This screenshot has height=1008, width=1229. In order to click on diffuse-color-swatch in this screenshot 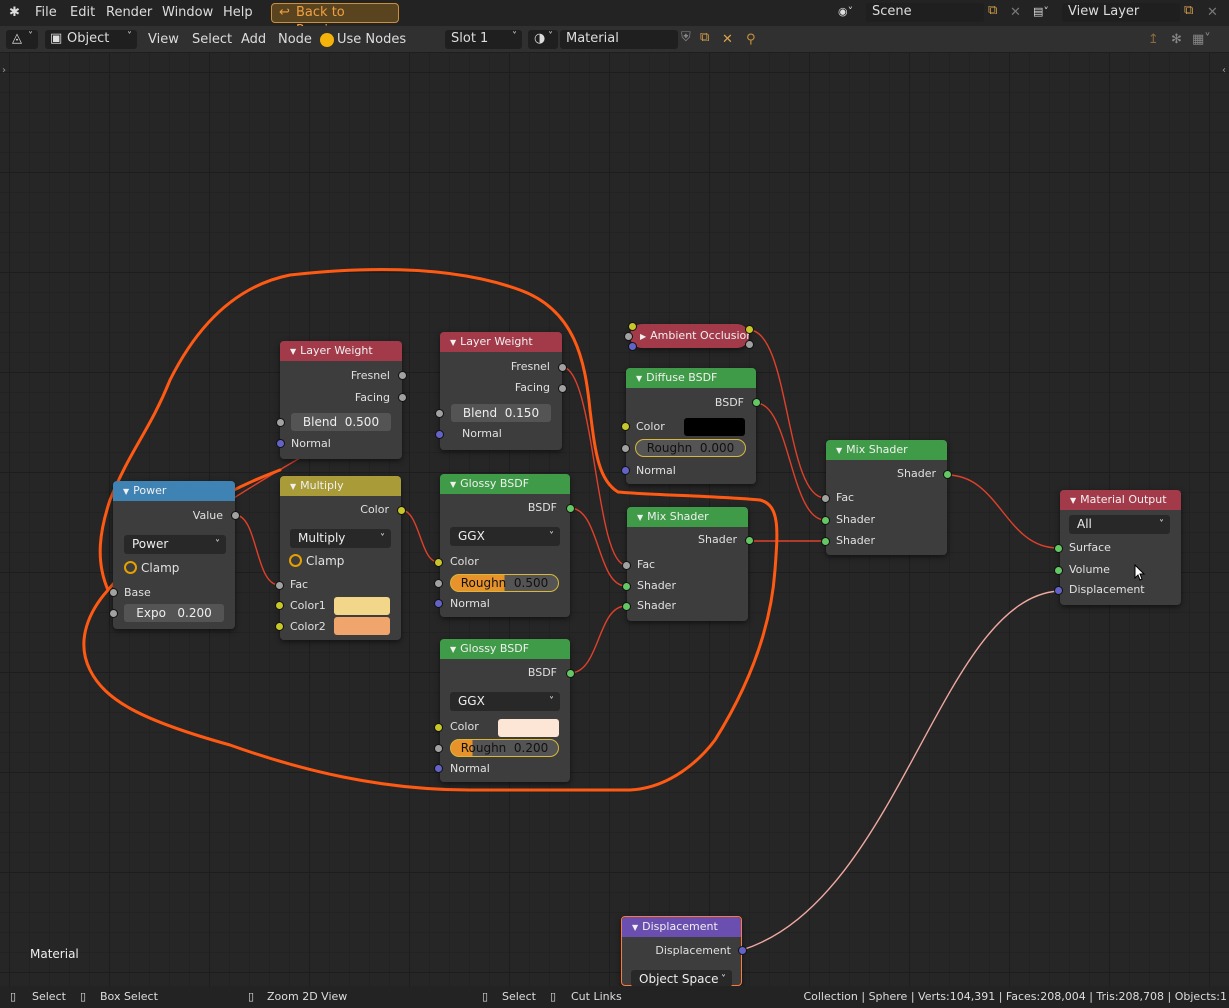, I will do `click(714, 427)`.